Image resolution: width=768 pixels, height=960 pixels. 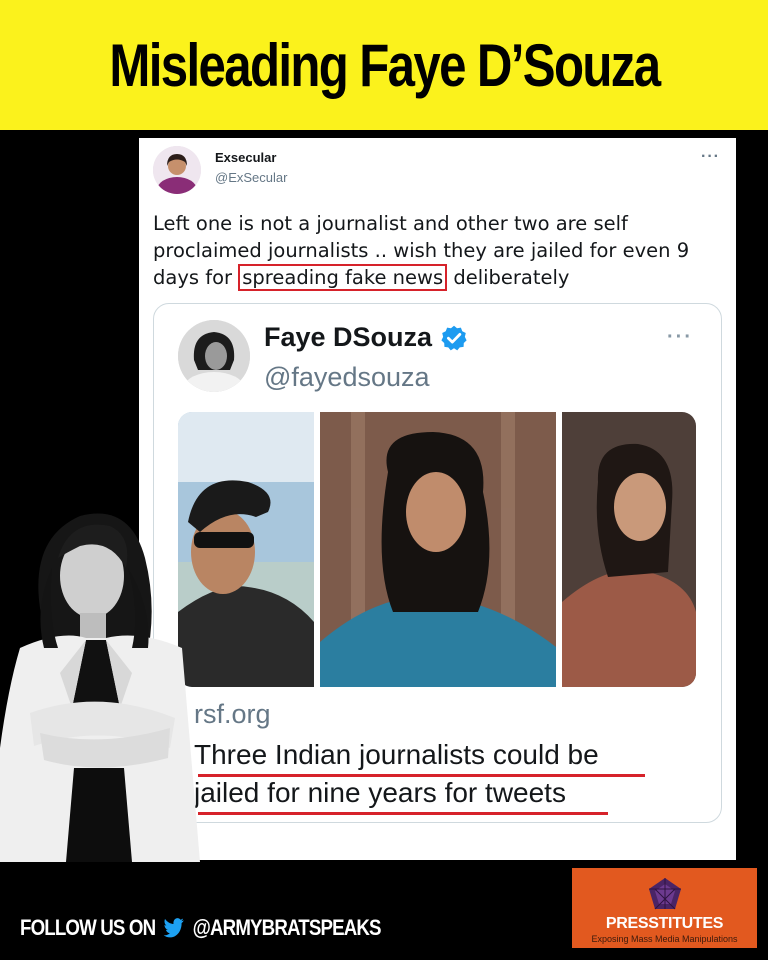 What do you see at coordinates (508, 277) in the screenshot?
I see `tweet-text-after: deliberately` at bounding box center [508, 277].